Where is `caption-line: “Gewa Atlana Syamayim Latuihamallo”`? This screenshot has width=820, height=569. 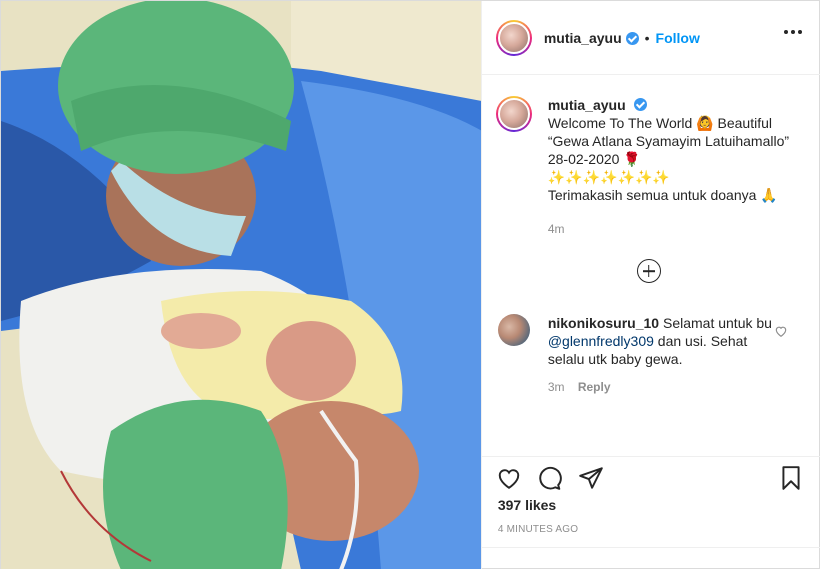
caption-line: “Gewa Atlana Syamayim Latuihamallo” is located at coordinates (668, 141).